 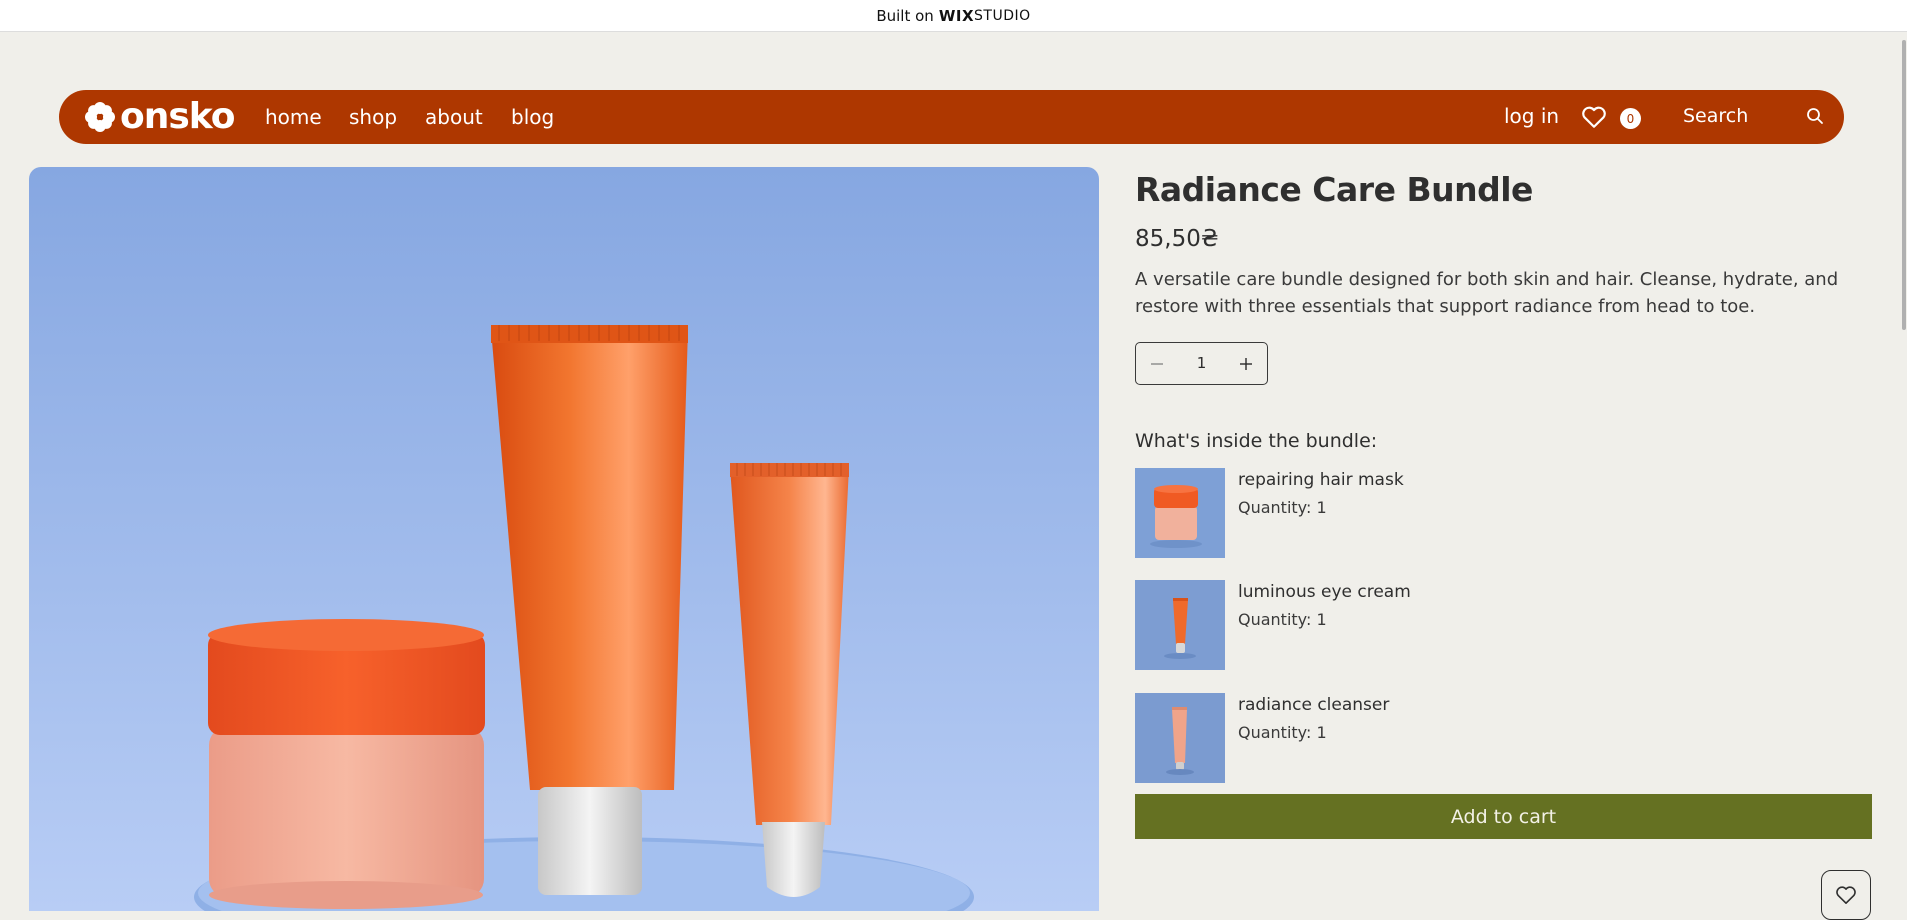 I want to click on nav-link-about: about, so click(x=454, y=117).